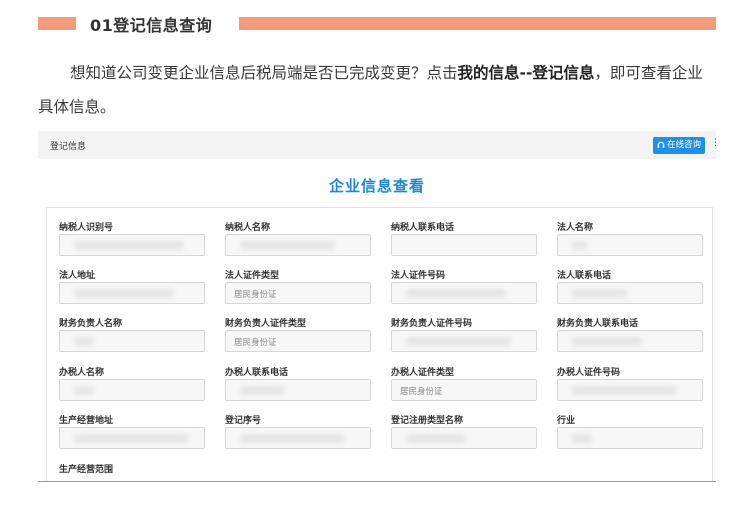 The image size is (754, 511). I want to click on field-item: 生产经营范围, so click(86, 468).